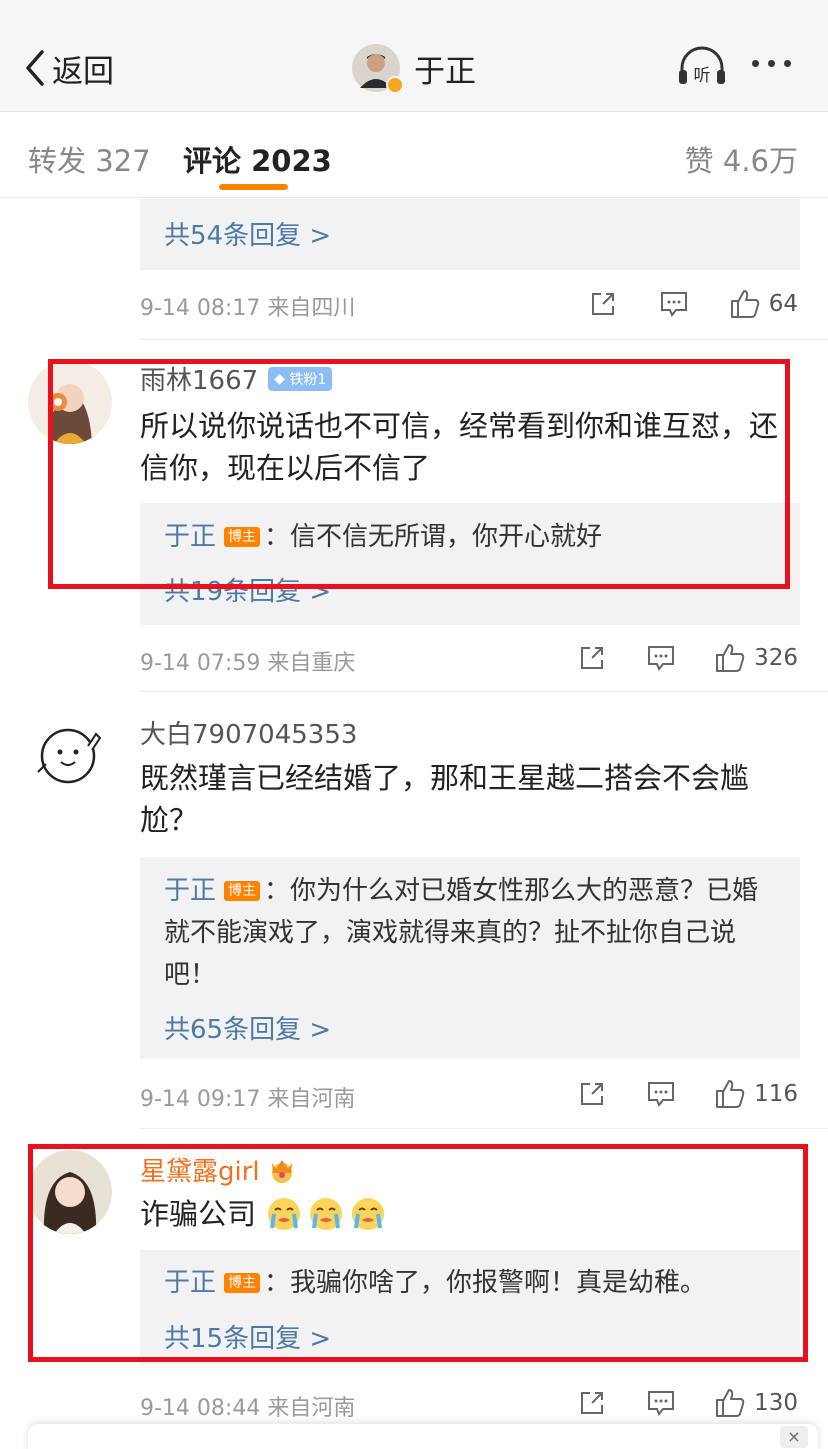  I want to click on headphone-icon: 听, so click(702, 66).